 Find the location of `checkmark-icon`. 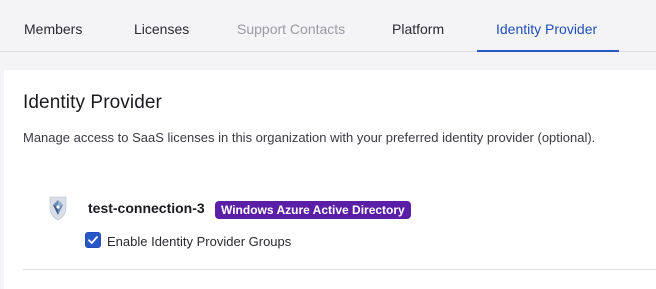

checkmark-icon is located at coordinates (93, 240).